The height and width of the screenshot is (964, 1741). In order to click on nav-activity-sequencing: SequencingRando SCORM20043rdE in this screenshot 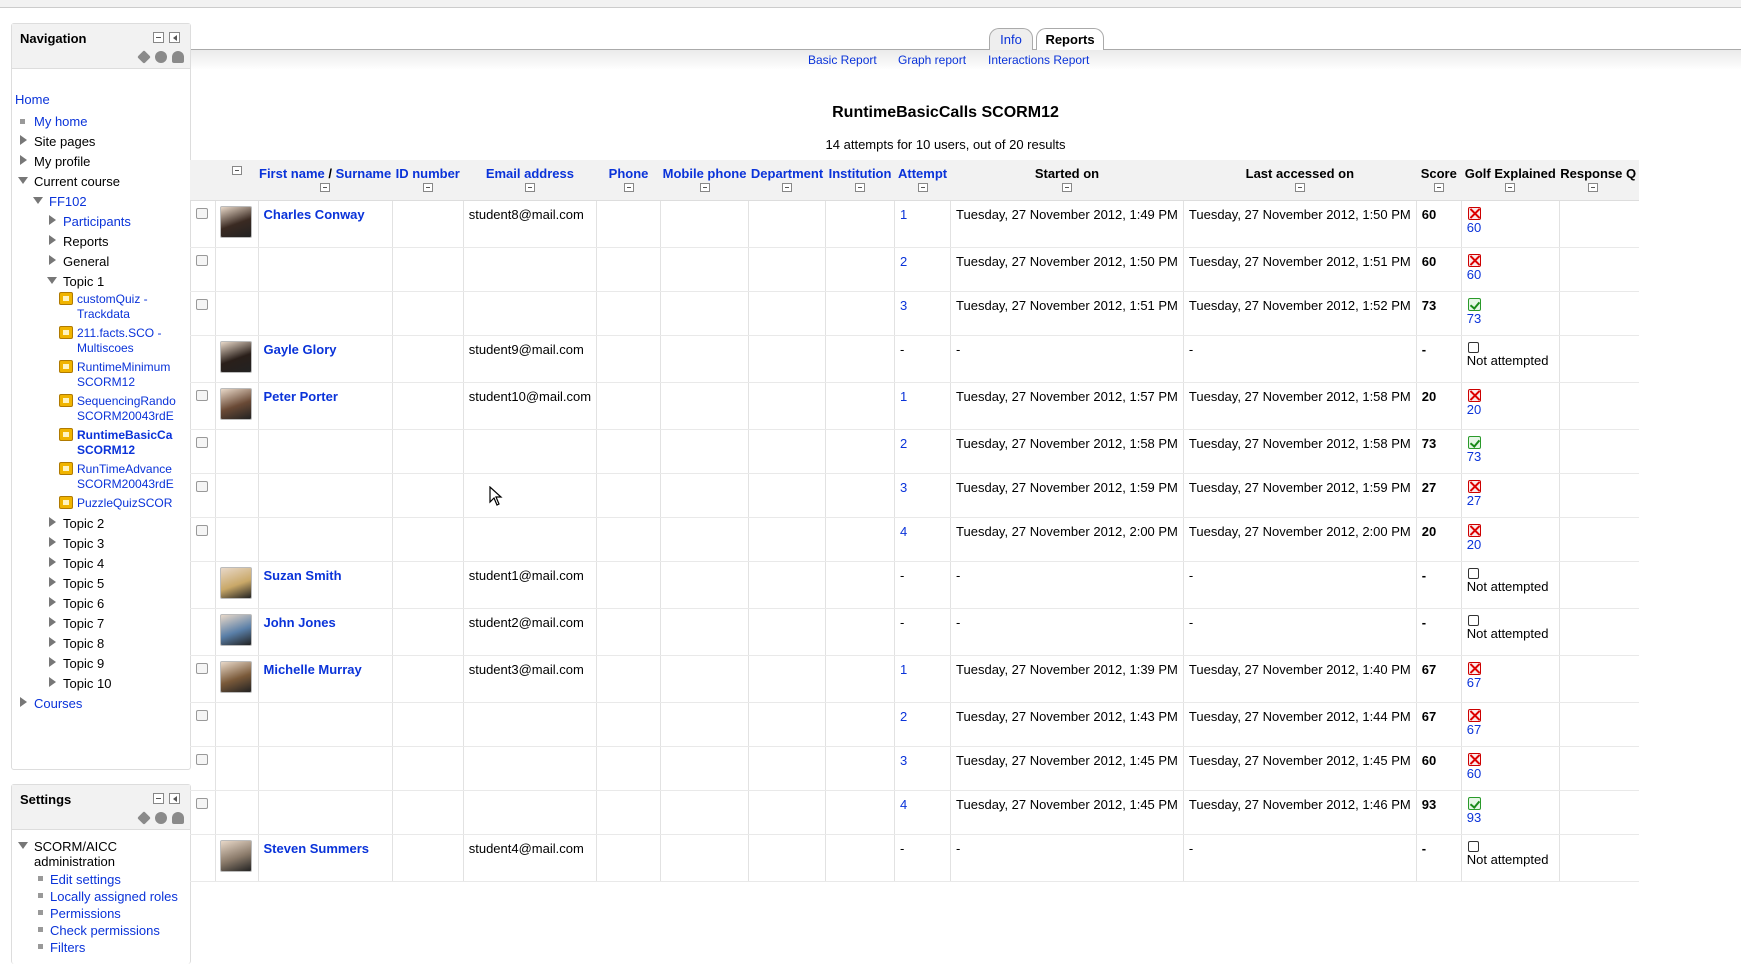, I will do `click(128, 409)`.